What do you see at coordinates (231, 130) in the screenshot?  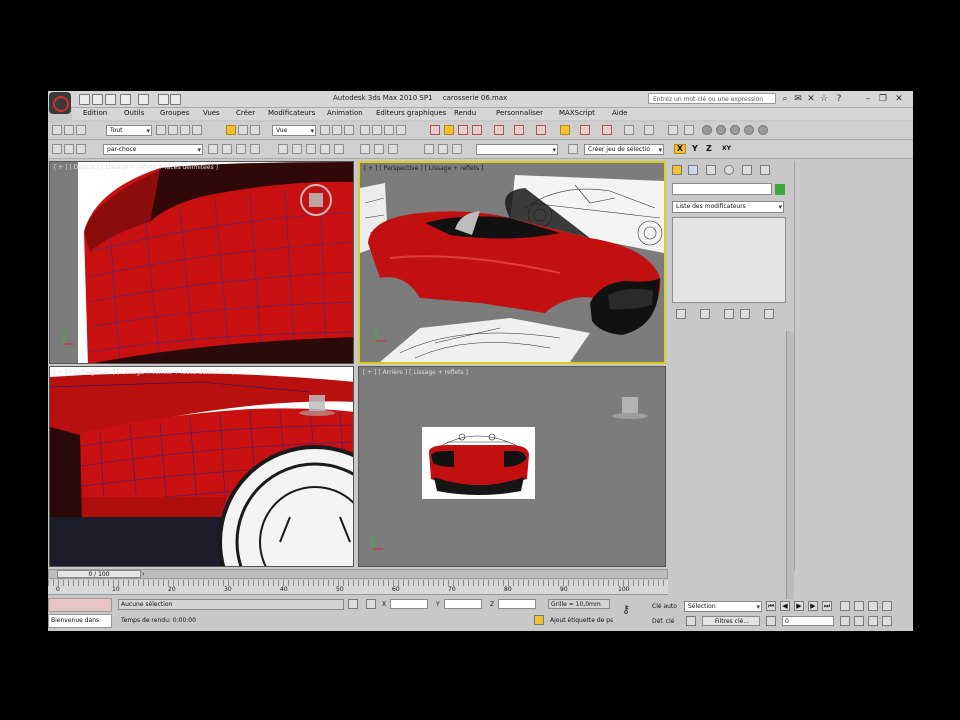 I see `select-move-icon` at bounding box center [231, 130].